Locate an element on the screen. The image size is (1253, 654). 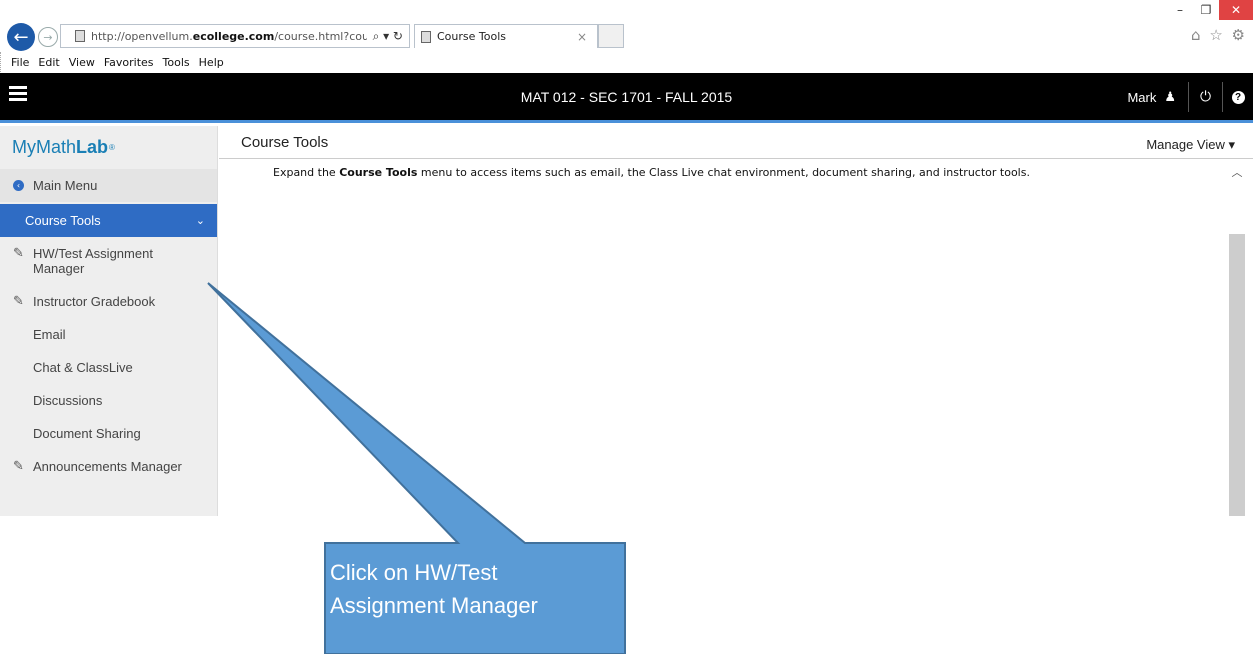
page-title: Course Tools is located at coordinates (285, 142).